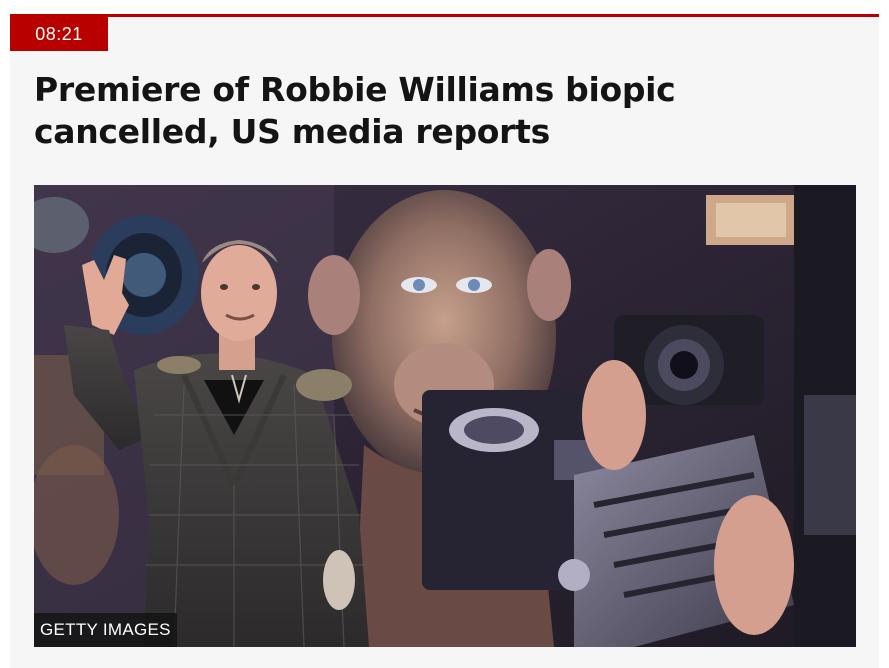 Image resolution: width=889 pixels, height=668 pixels. Describe the element at coordinates (105, 630) in the screenshot. I see `image-credit: GETTY IMAGES` at that location.